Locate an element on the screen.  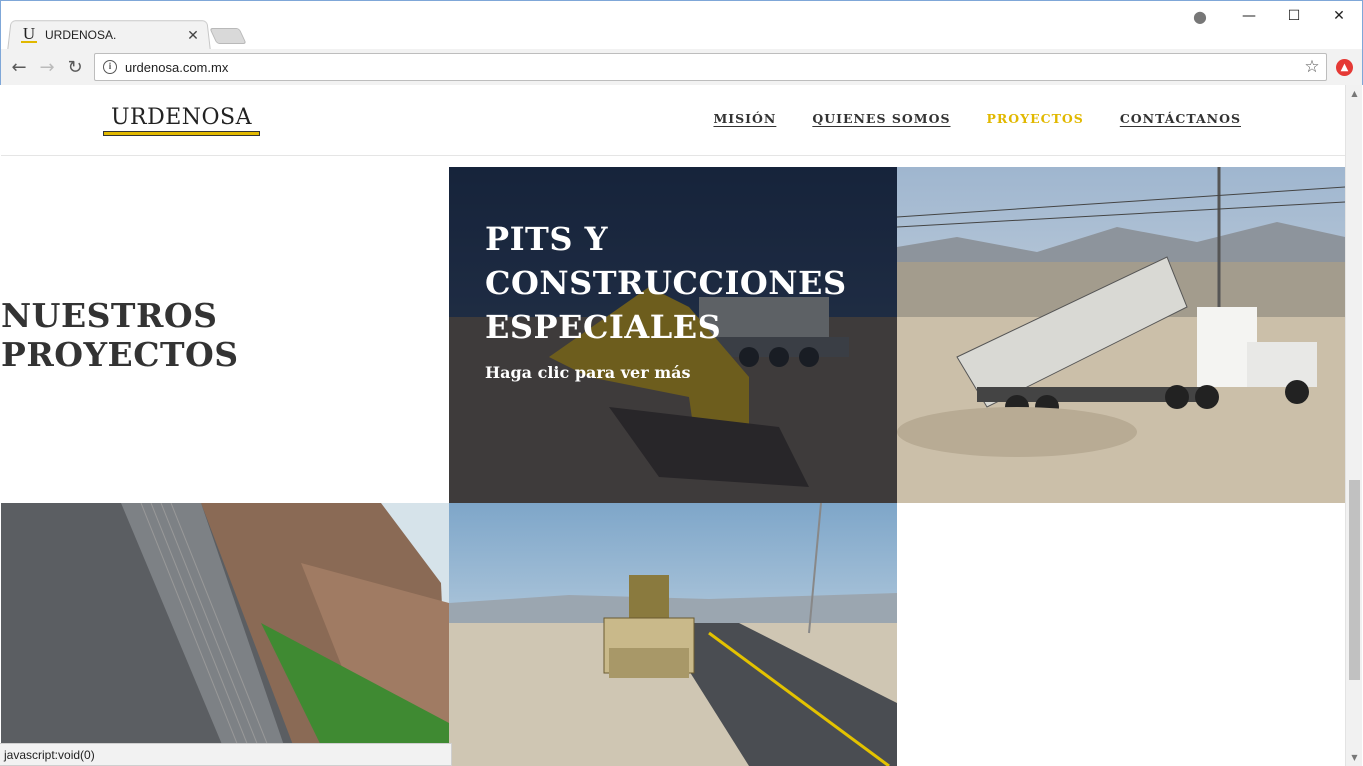
nav-contactanos: CONTÁCTANOS is located at coordinates (1180, 118).